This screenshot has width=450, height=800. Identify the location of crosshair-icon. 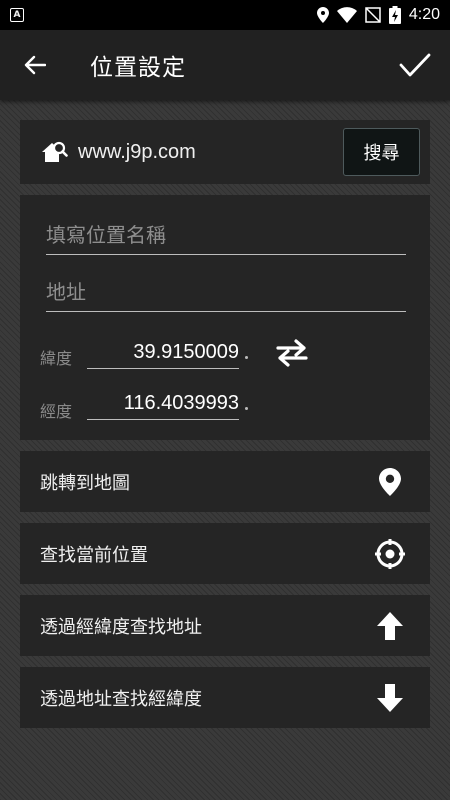
(390, 554).